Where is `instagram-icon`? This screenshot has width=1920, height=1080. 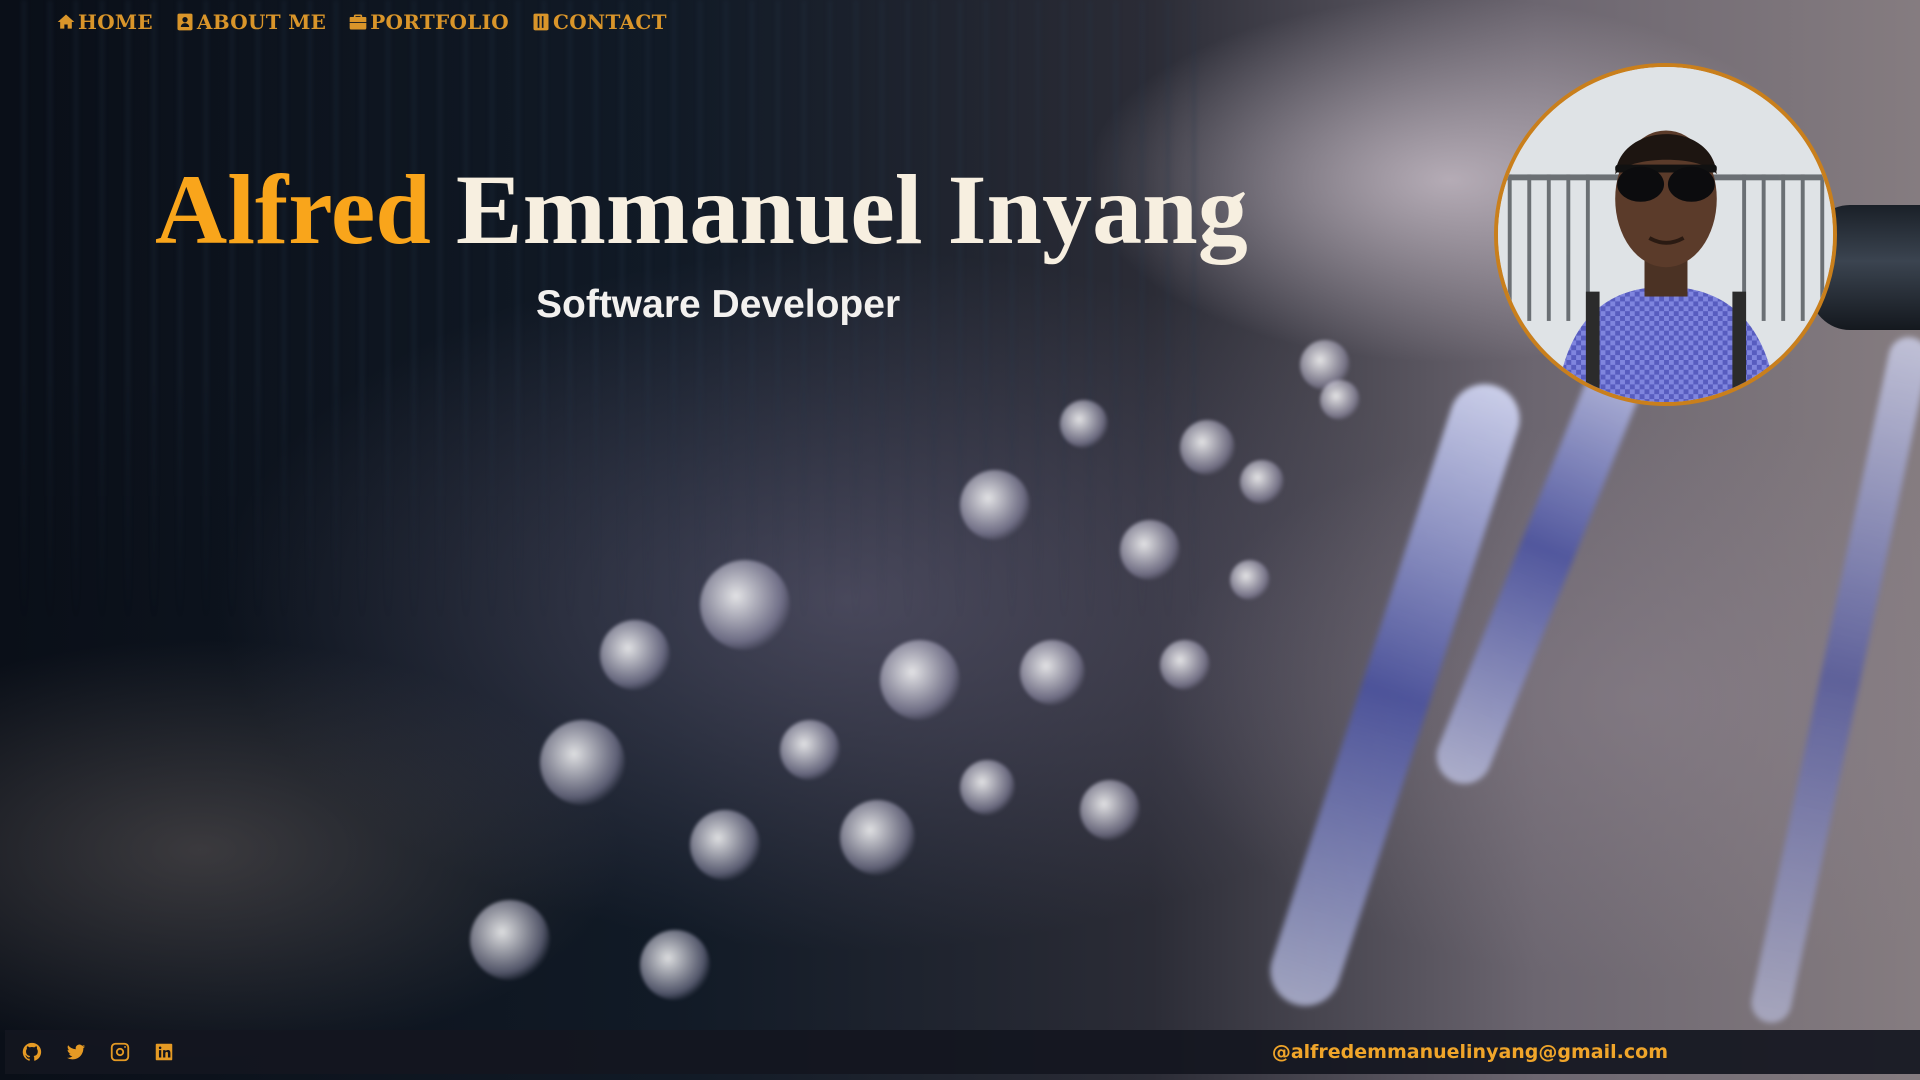 instagram-icon is located at coordinates (120, 1052).